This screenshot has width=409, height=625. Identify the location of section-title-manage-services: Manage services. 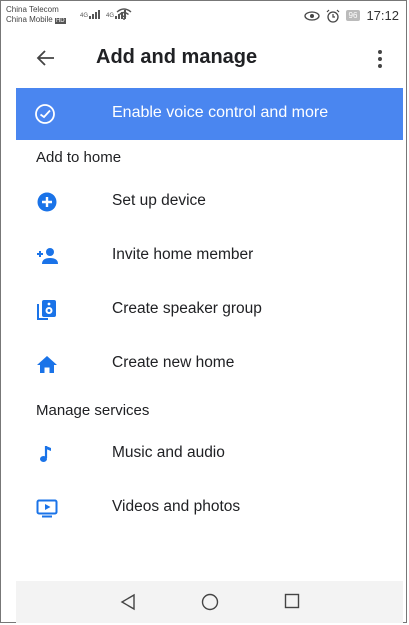
(93, 410).